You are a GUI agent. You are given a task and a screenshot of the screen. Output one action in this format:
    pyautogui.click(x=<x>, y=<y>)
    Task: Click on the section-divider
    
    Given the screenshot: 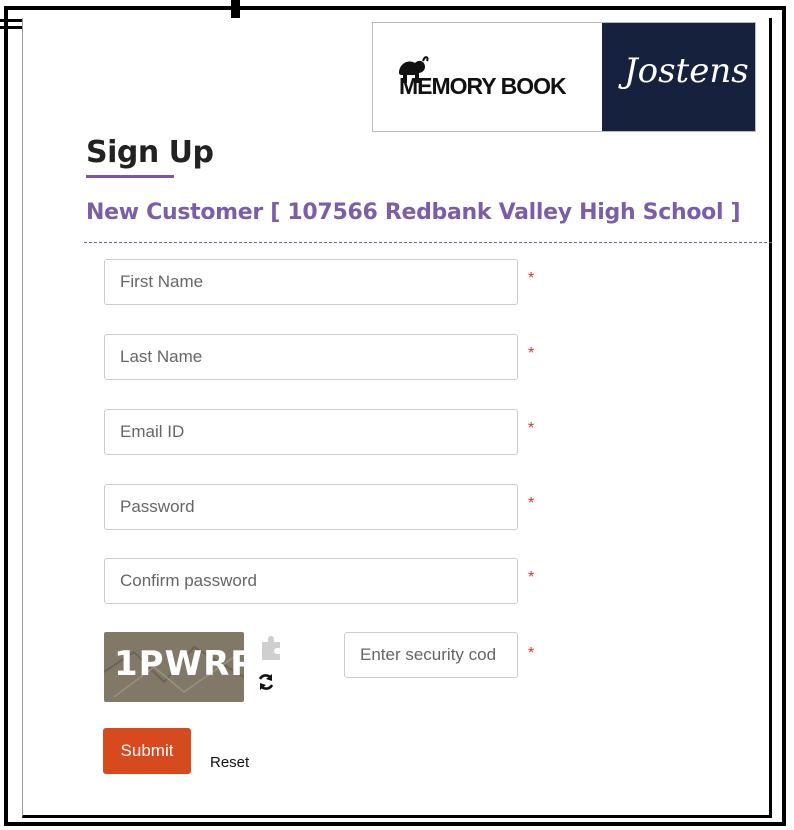 What is the action you would take?
    pyautogui.click(x=428, y=242)
    